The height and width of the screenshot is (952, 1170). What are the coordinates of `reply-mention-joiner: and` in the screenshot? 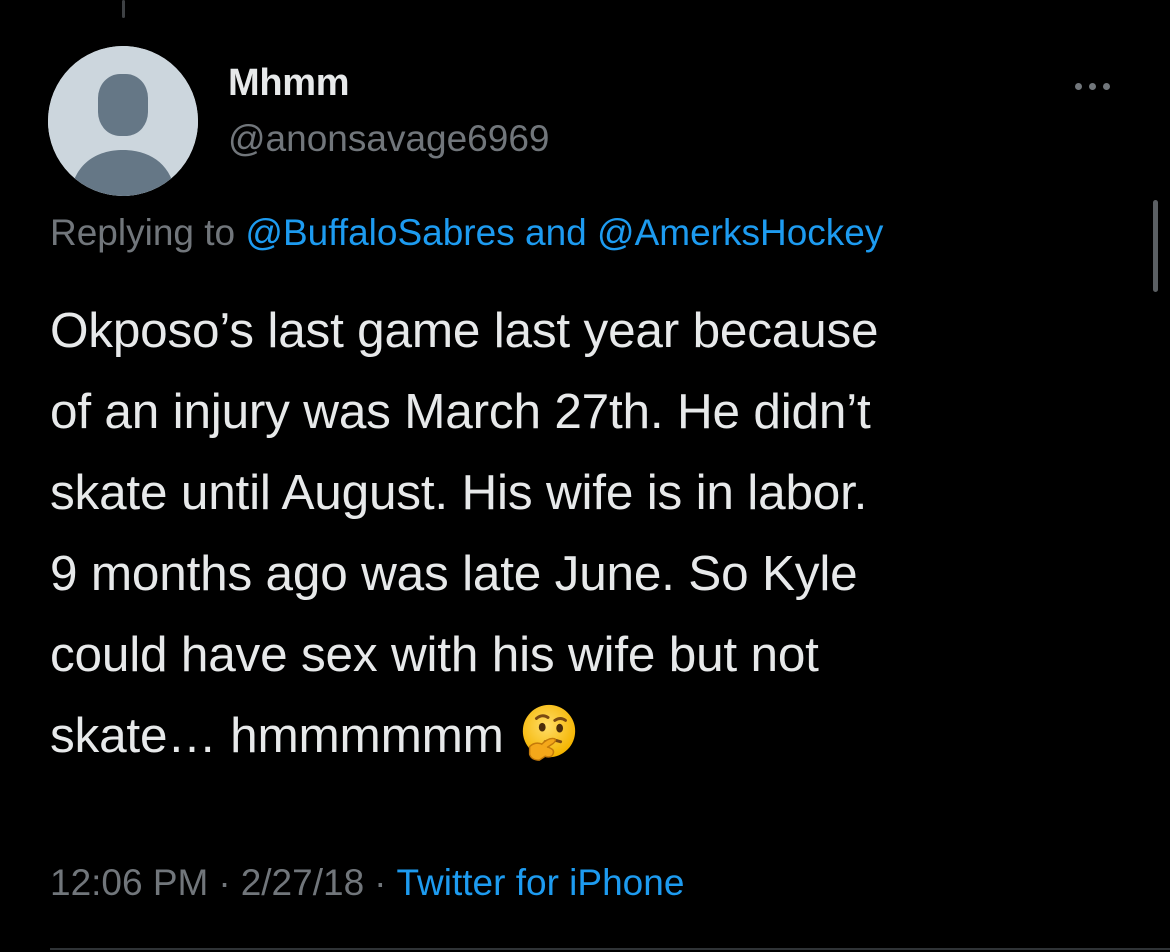 It's located at (556, 232).